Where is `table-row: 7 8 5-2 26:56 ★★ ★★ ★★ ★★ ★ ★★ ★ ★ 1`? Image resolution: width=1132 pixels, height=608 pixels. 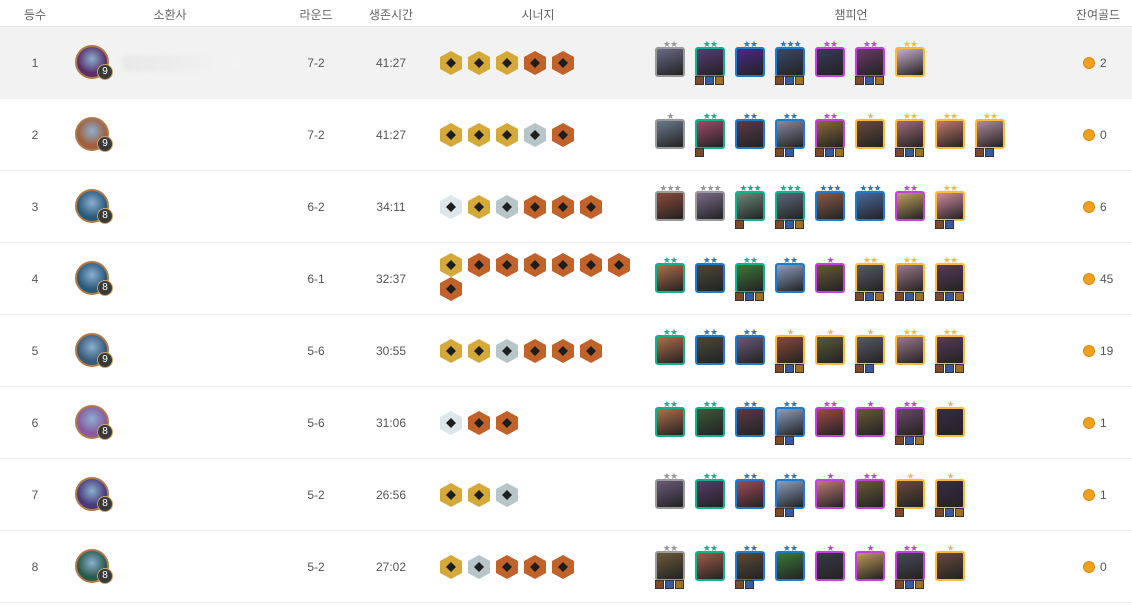
table-row: 7 8 5-2 26:56 ★★ ★★ ★★ ★★ ★ ★★ ★ ★ 1 is located at coordinates (566, 495).